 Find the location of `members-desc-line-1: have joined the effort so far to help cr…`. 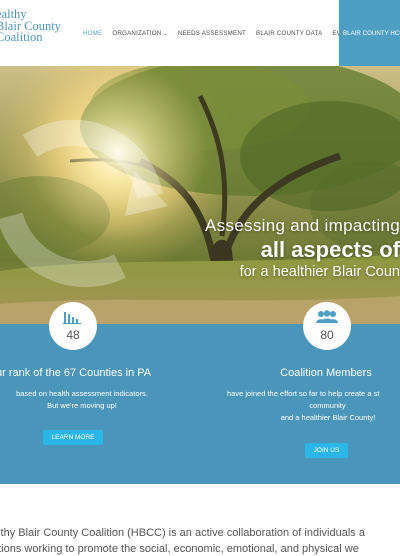

members-desc-line-1: have joined the effort so far to help cr… is located at coordinates (303, 393).